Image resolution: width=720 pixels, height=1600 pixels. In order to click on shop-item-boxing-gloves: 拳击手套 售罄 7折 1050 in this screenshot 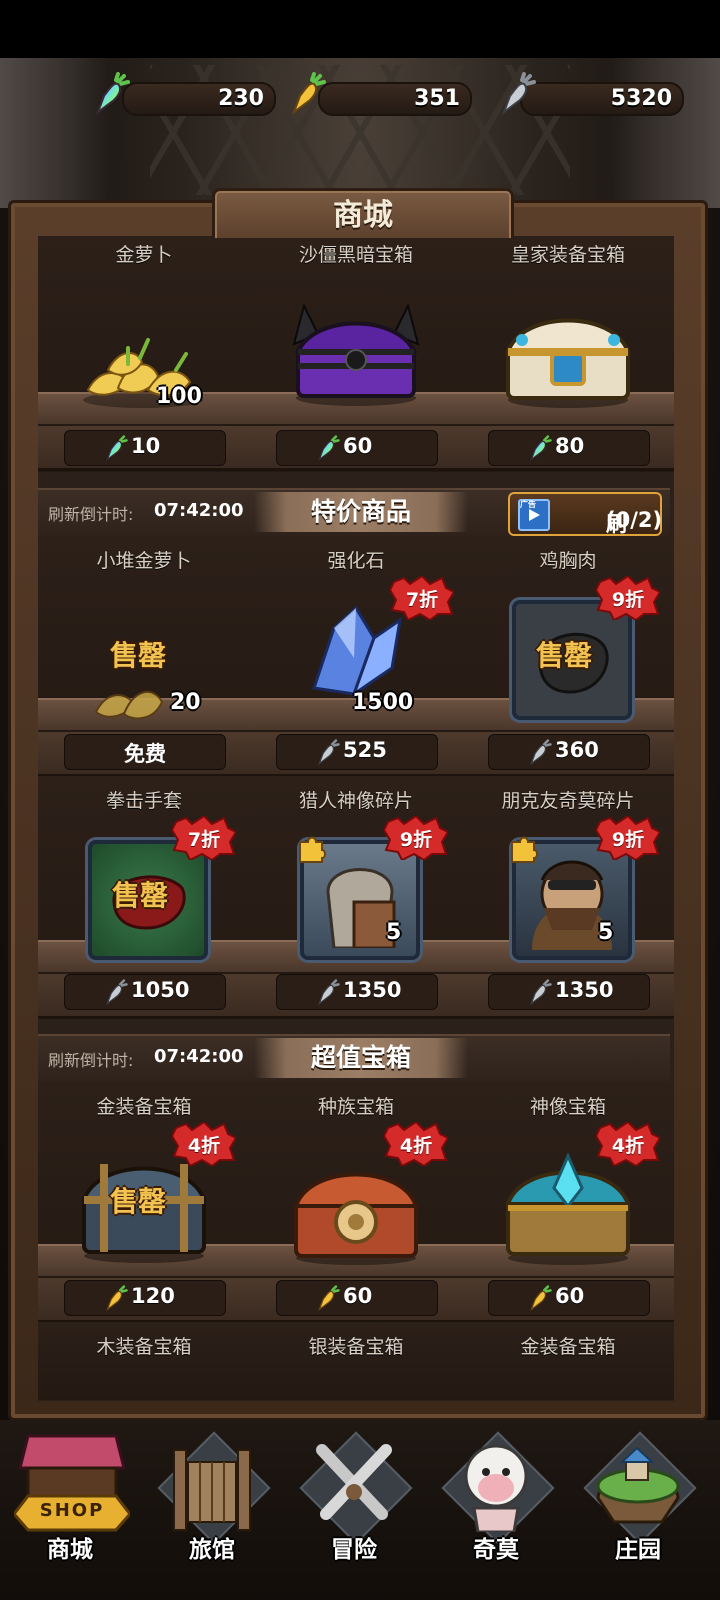, I will do `click(144, 896)`.